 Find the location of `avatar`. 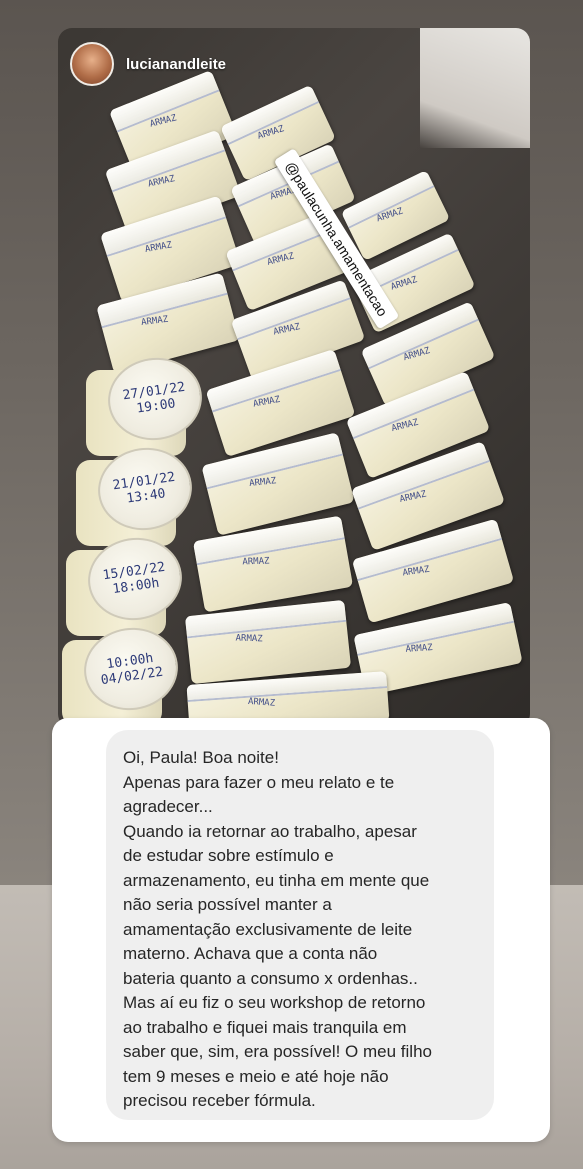

avatar is located at coordinates (92, 64).